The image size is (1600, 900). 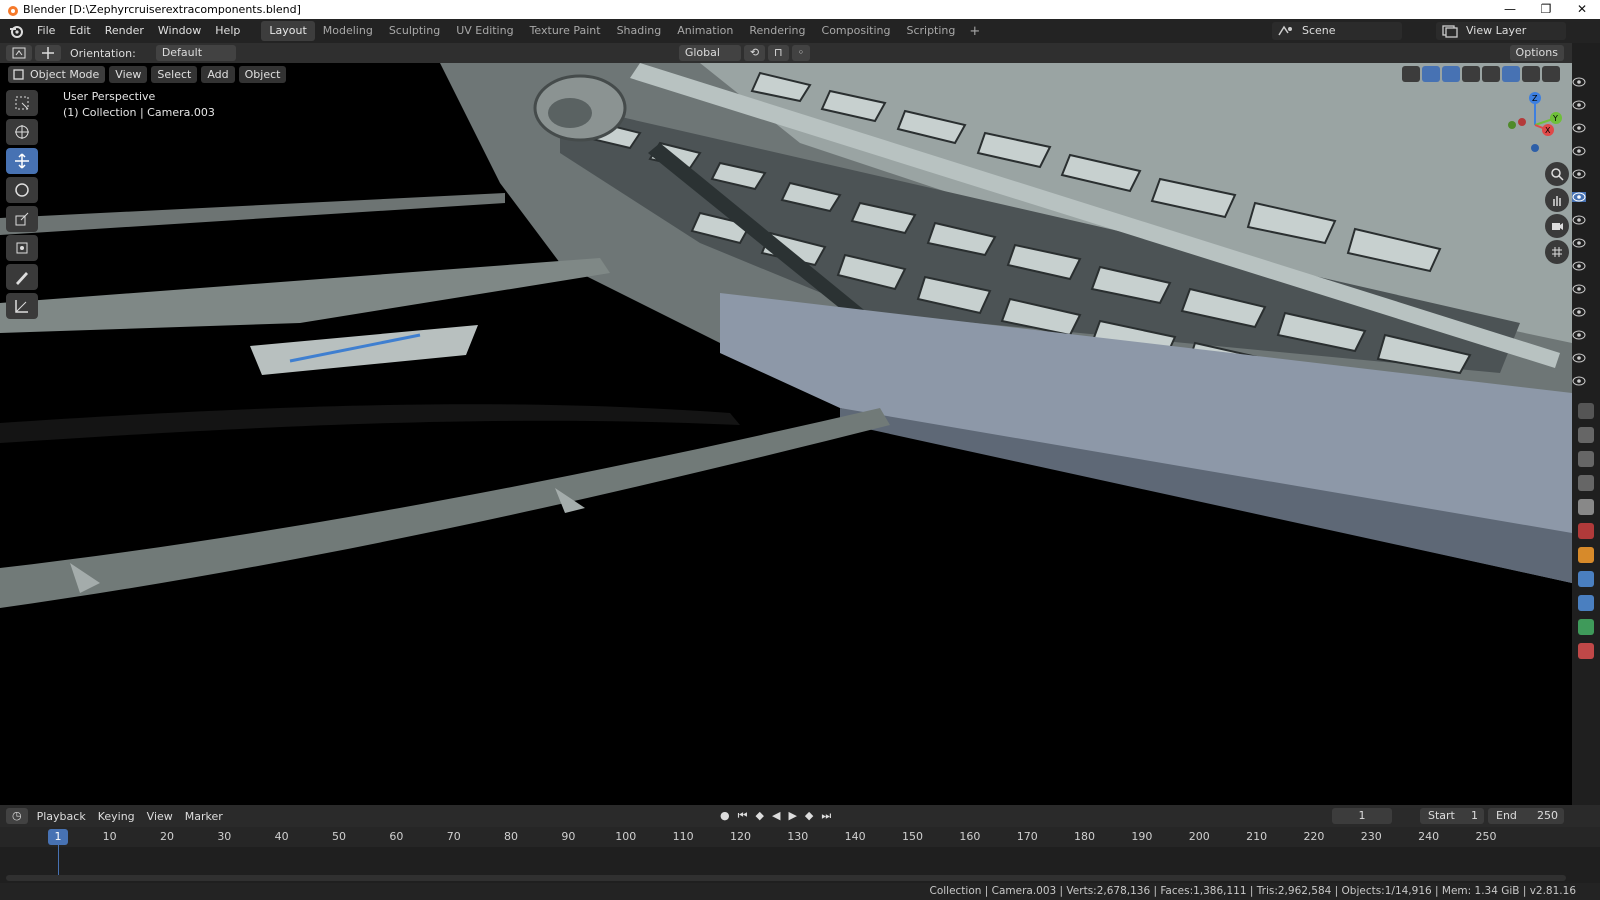 I want to click on world-properties-icon, so click(x=1586, y=531).